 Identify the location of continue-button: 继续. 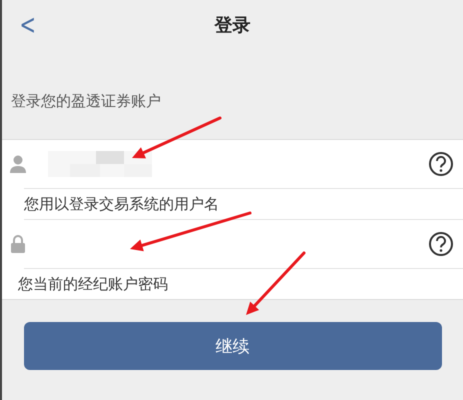
(233, 346).